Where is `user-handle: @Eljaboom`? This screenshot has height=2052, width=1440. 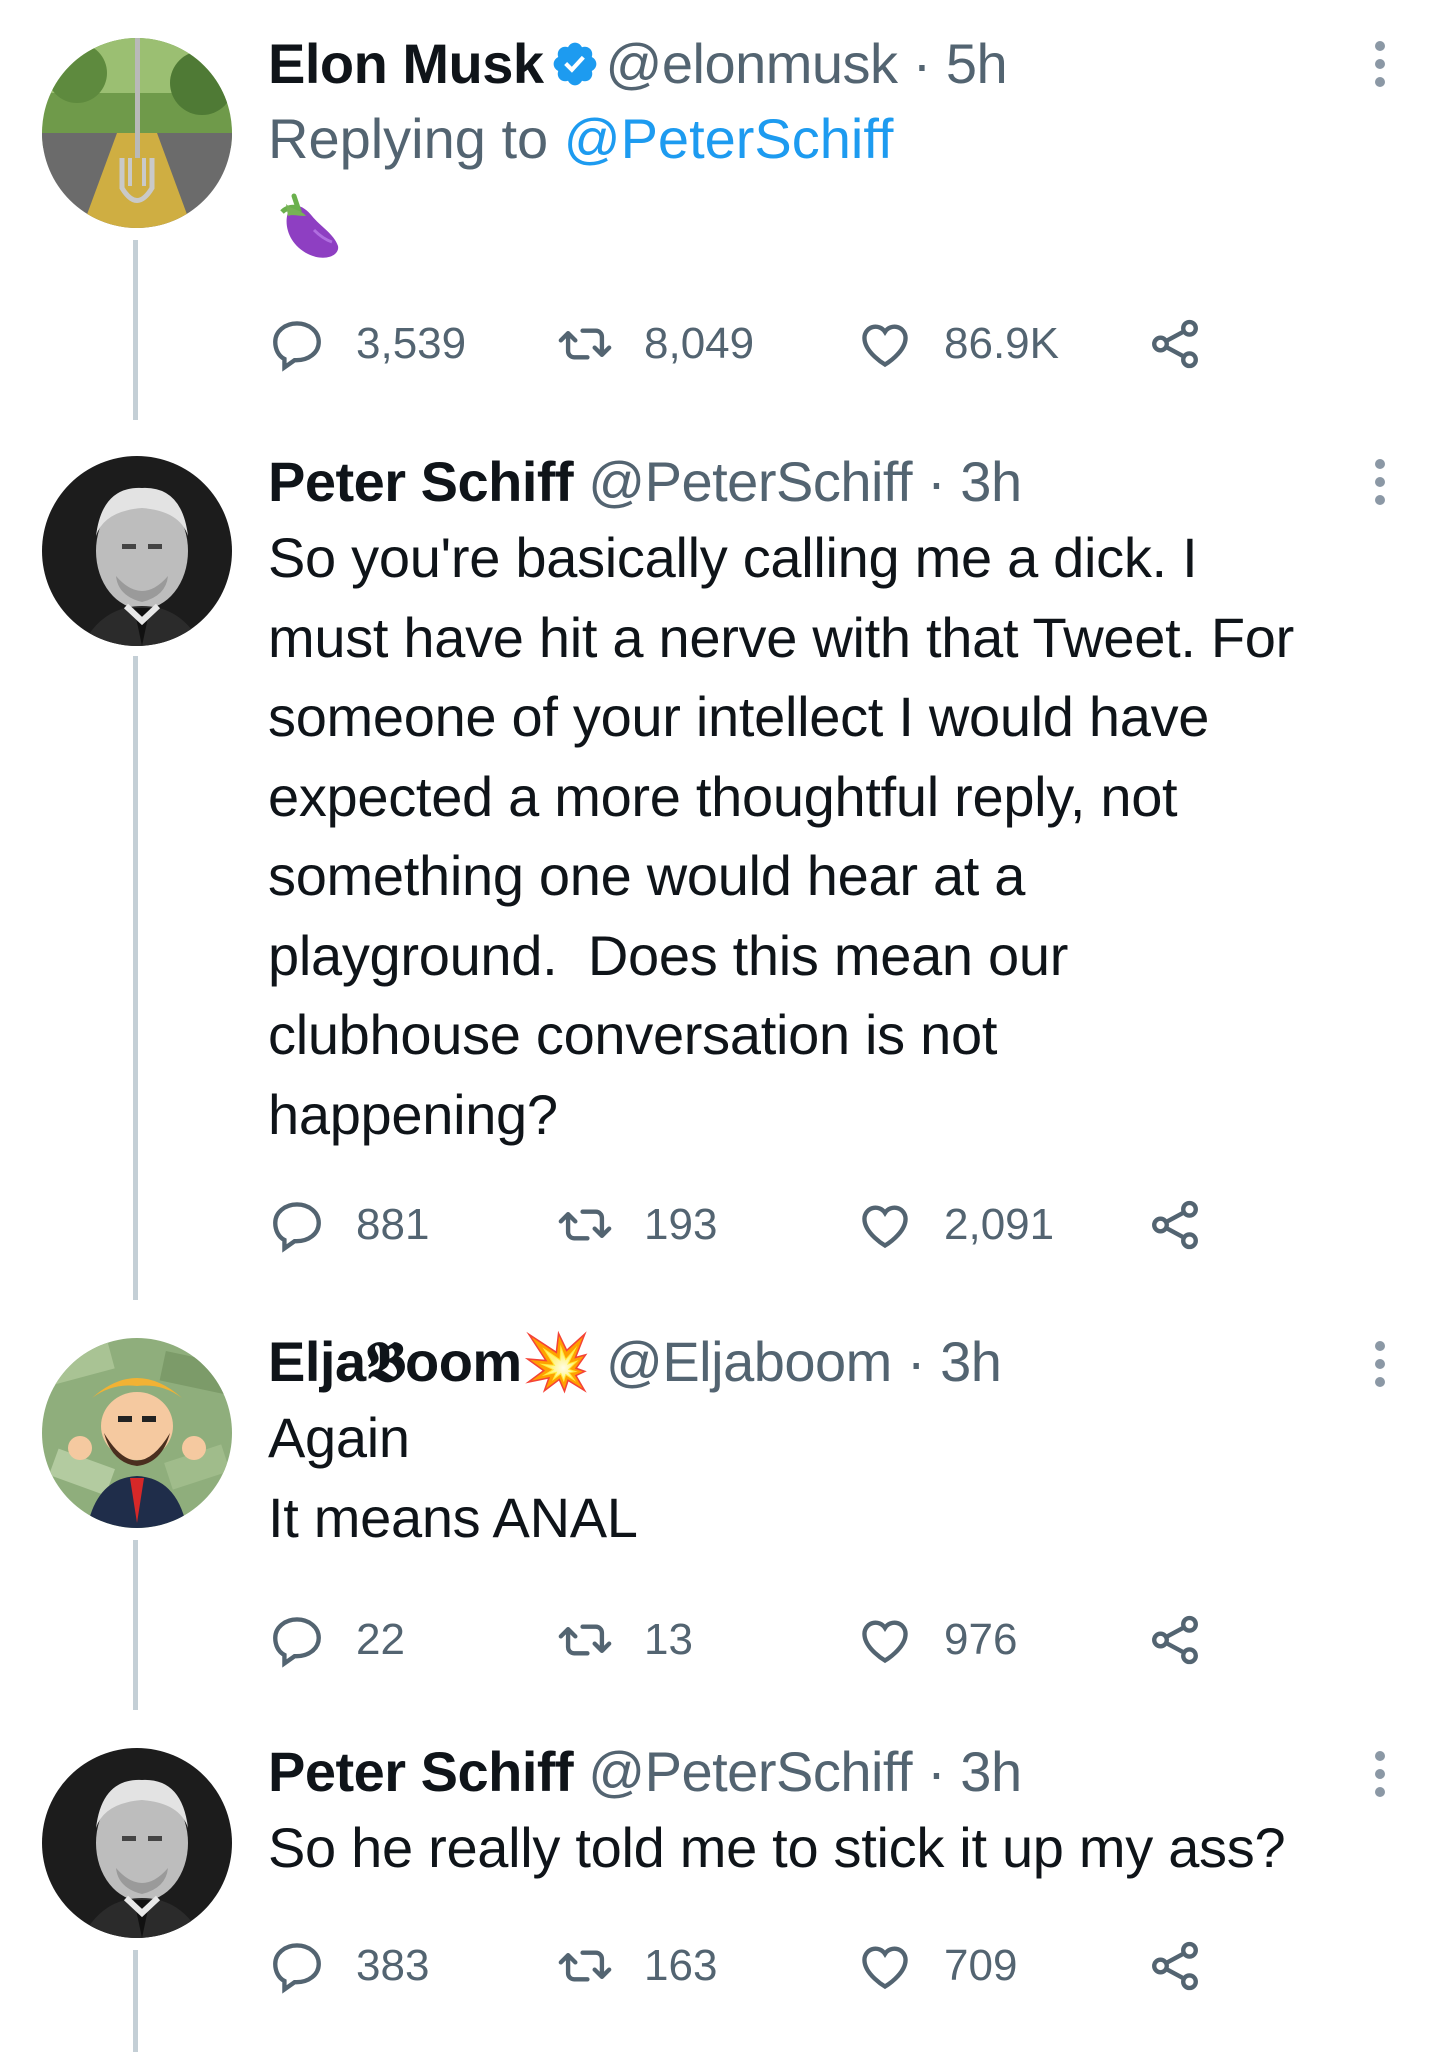 user-handle: @Eljaboom is located at coordinates (749, 1361).